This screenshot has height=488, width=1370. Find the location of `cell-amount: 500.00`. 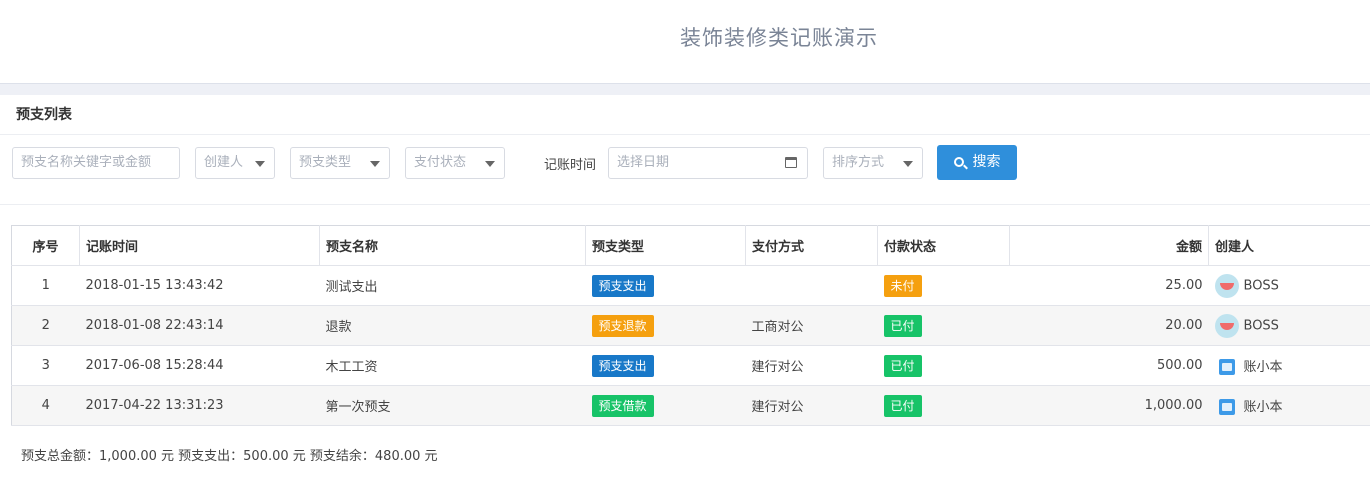

cell-amount: 500.00 is located at coordinates (1109, 365).